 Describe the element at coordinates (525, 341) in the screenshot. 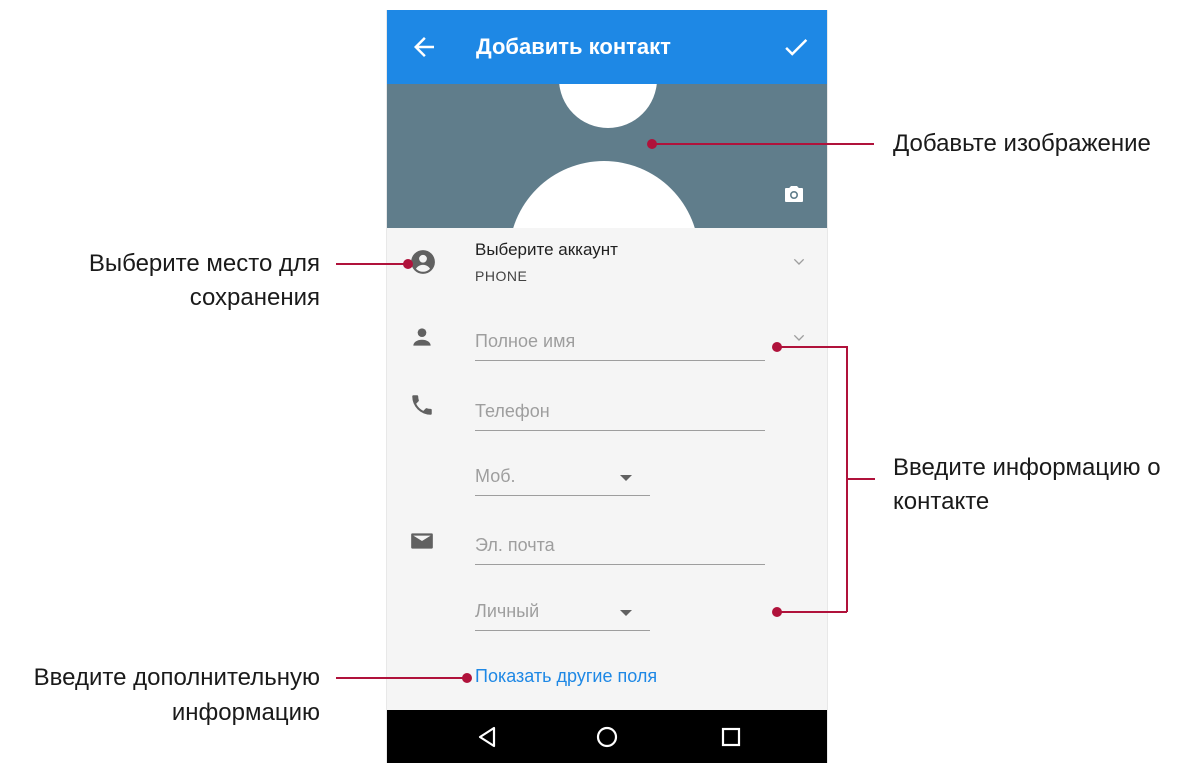

I see `full-name-placeholder: Полное имя` at that location.